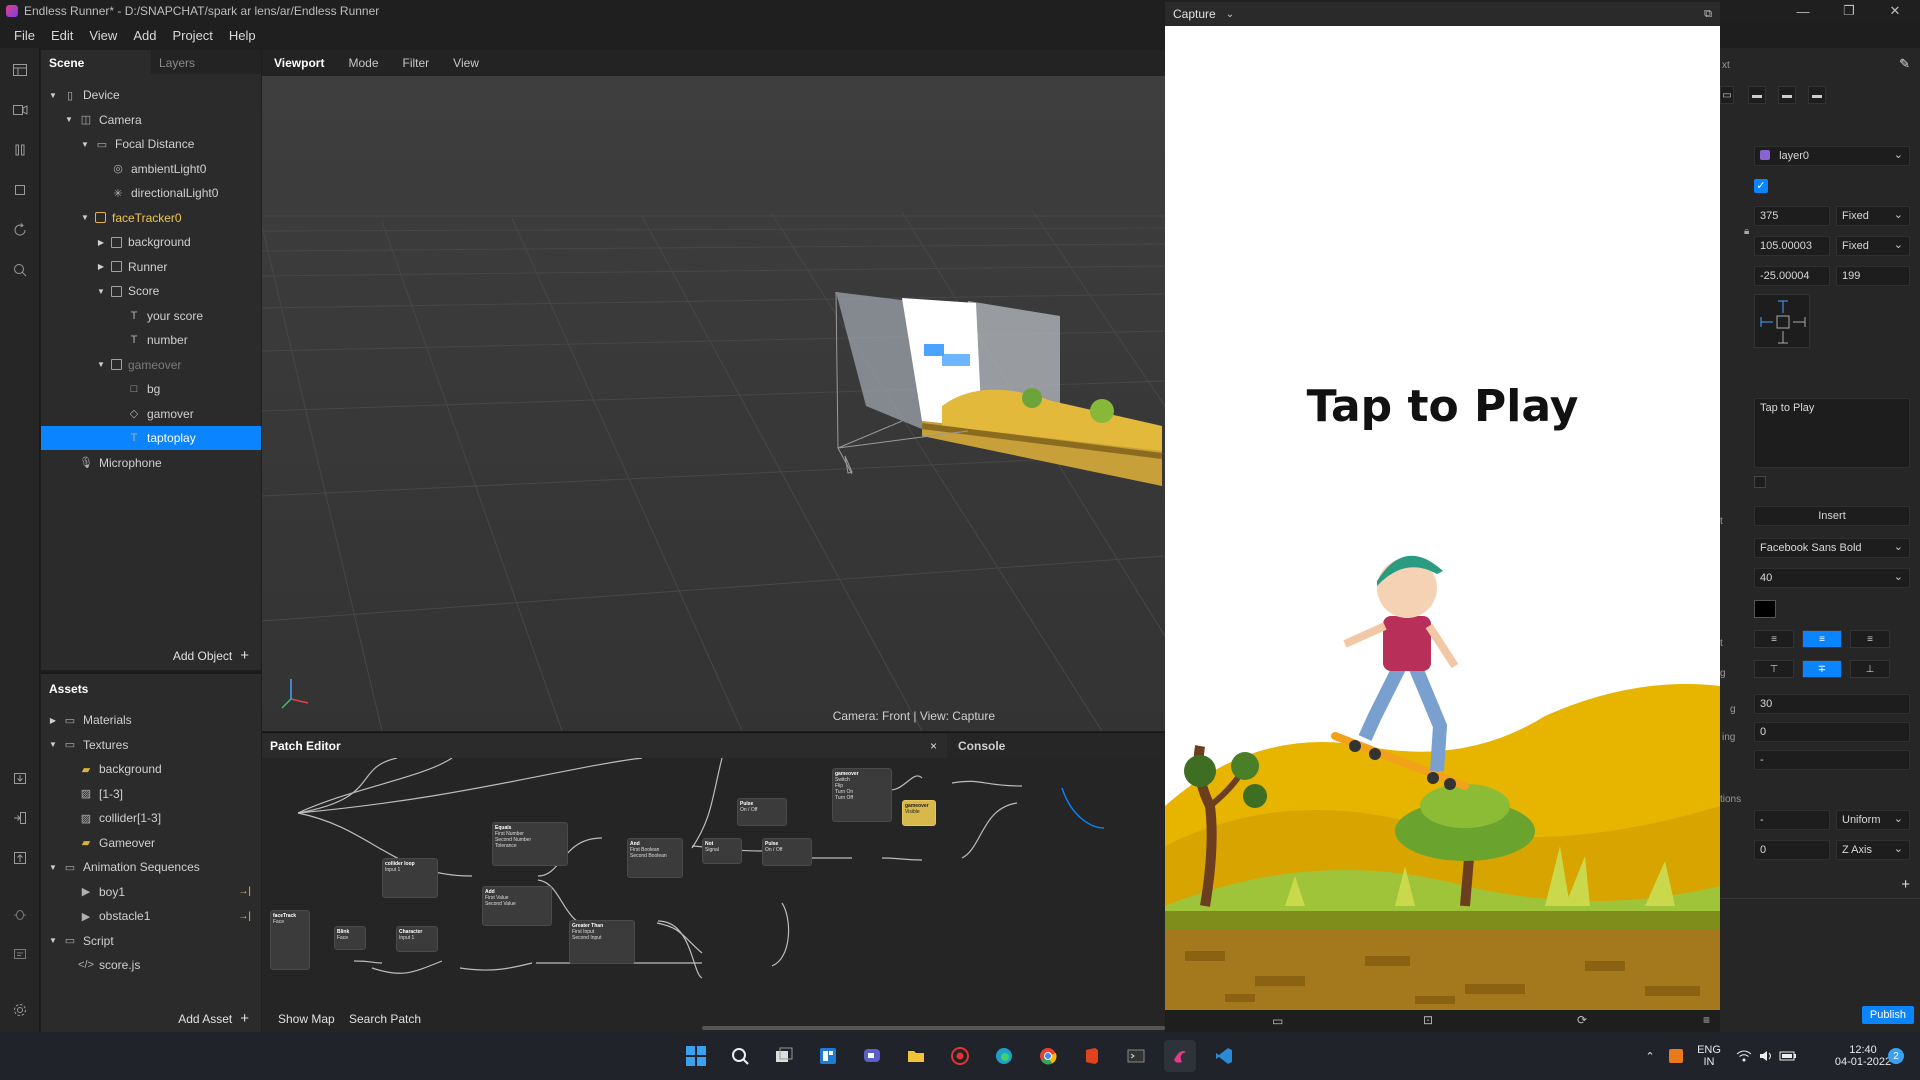  Describe the element at coordinates (1792, 216) in the screenshot. I see `width-input: 375` at that location.